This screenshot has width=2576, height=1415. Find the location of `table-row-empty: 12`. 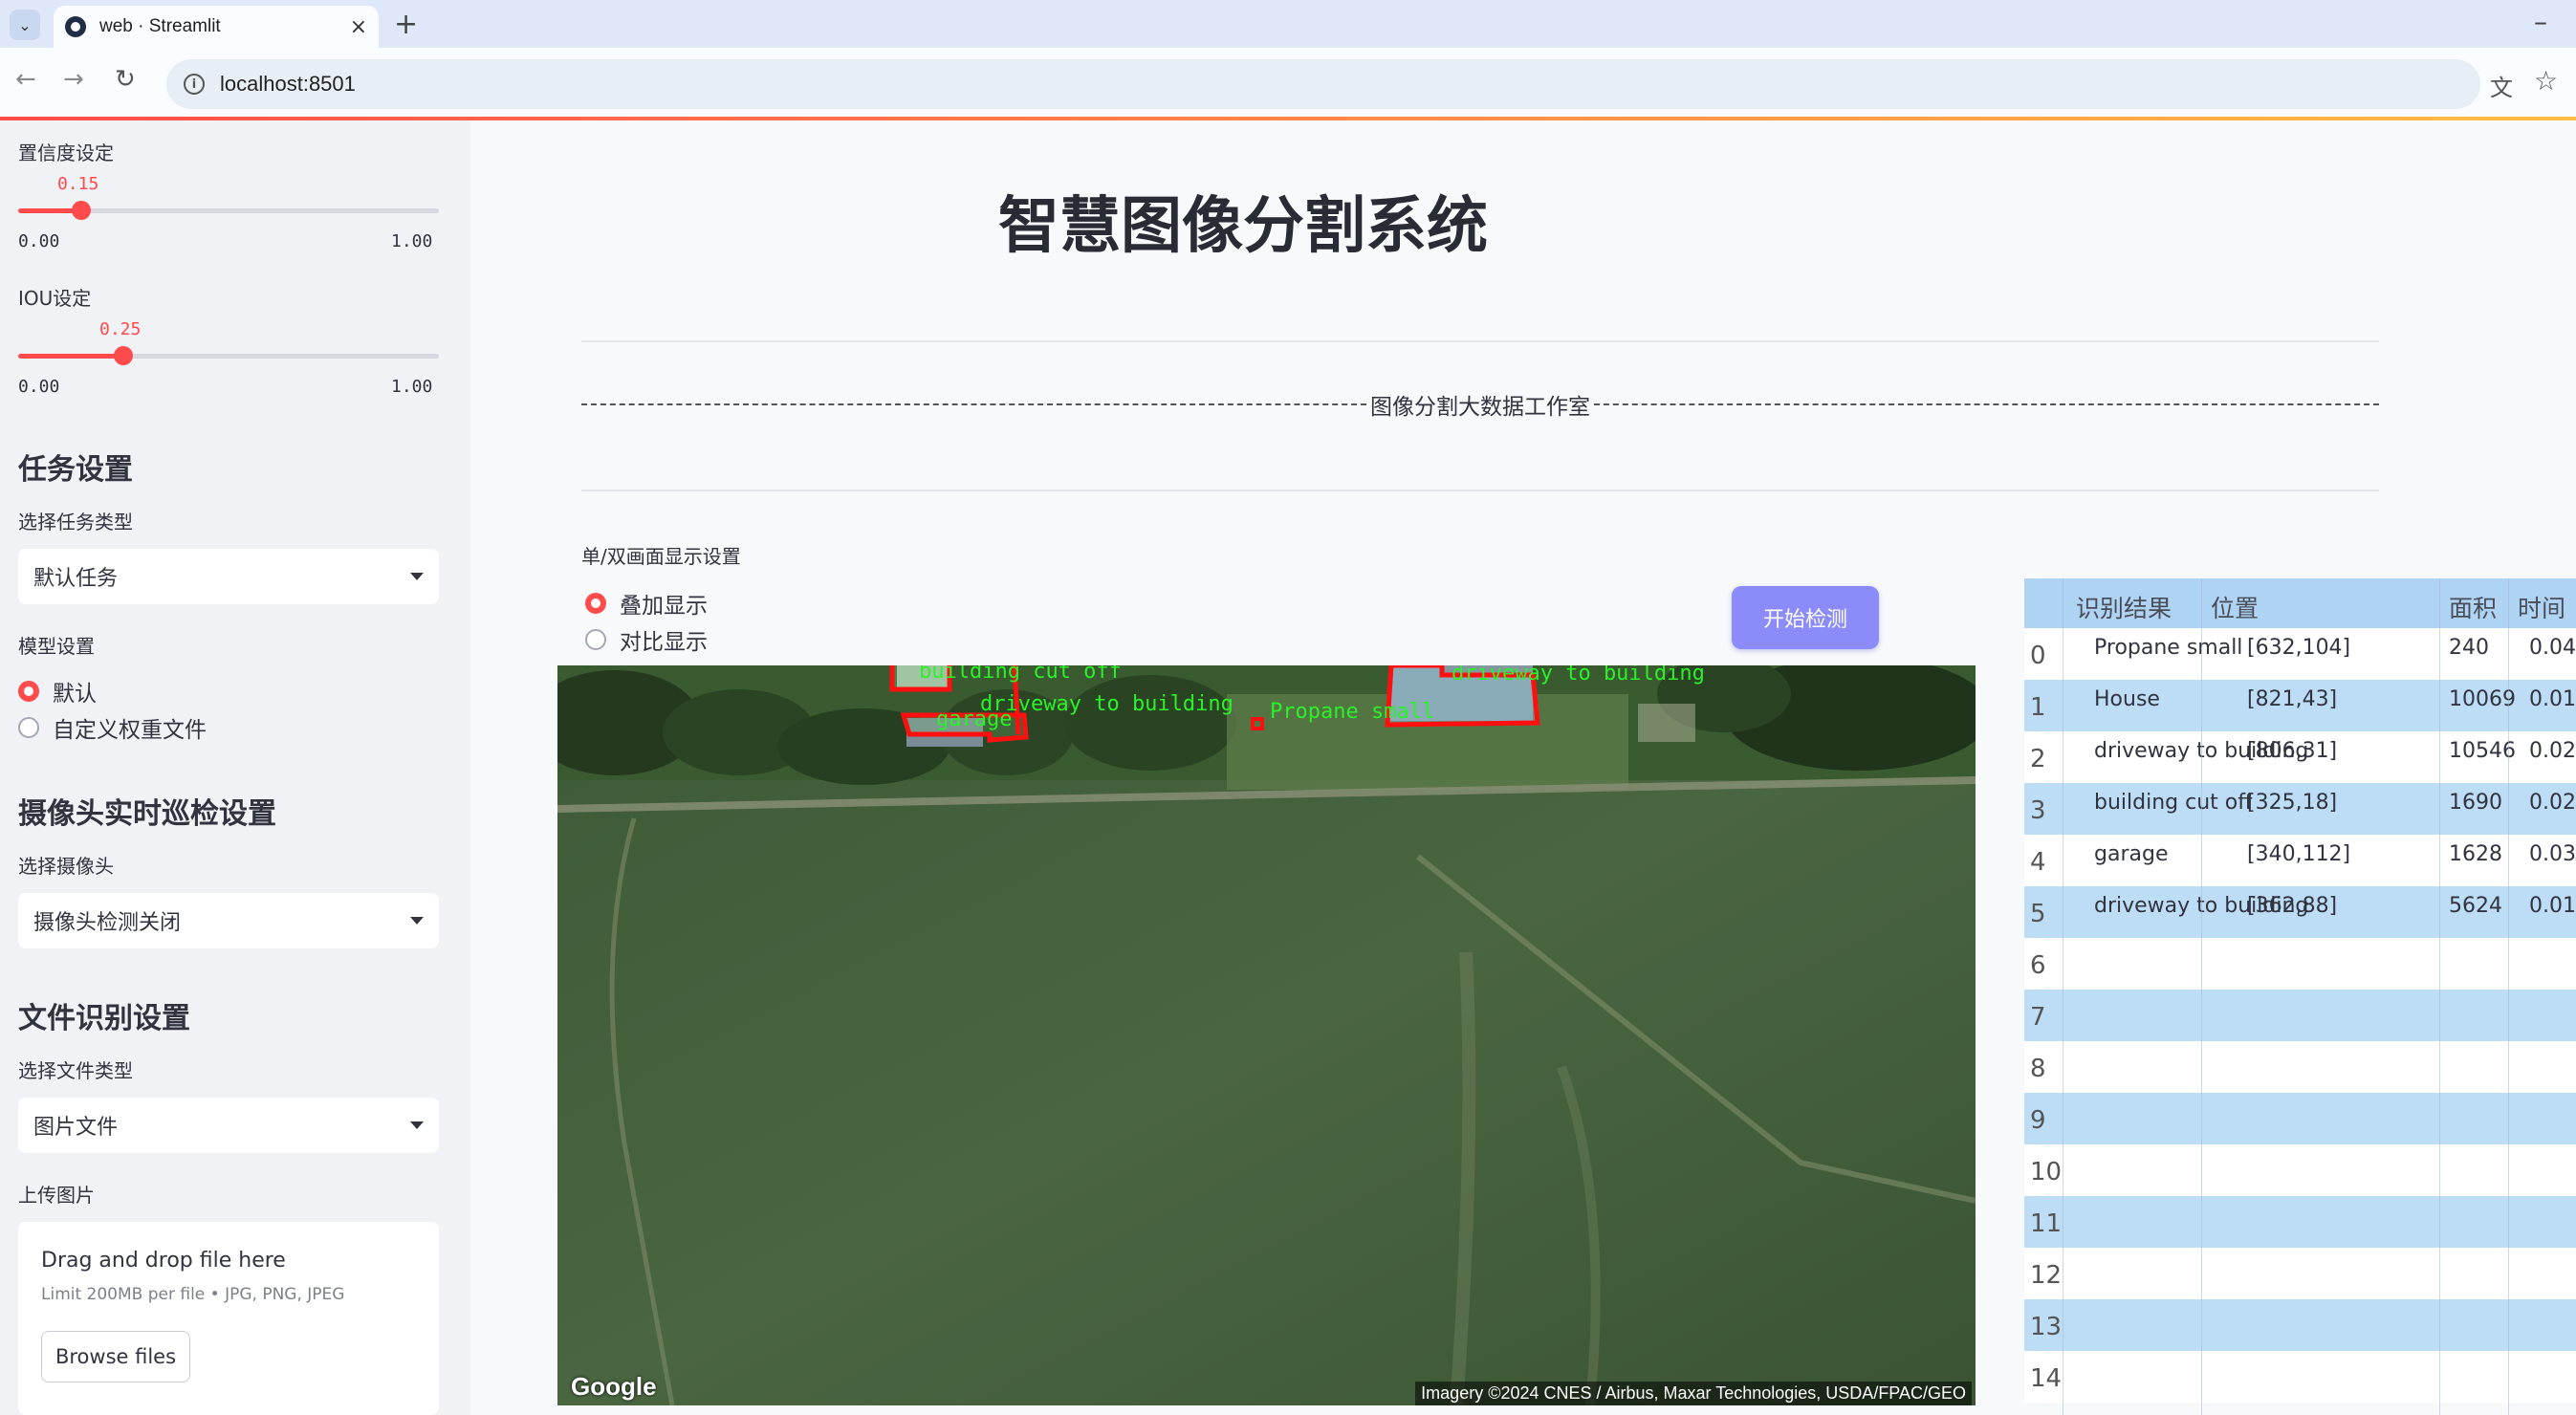

table-row-empty: 12 is located at coordinates (2300, 1274).